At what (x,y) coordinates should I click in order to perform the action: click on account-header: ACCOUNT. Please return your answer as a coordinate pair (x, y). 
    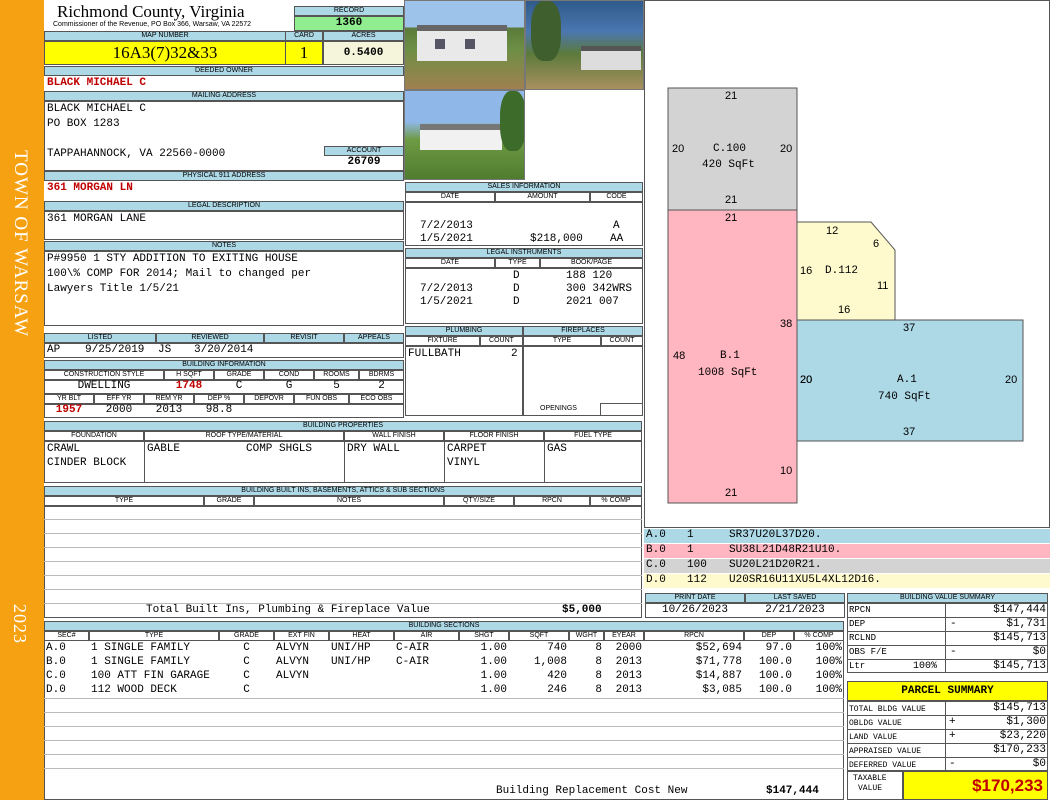
    Looking at the image, I should click on (364, 151).